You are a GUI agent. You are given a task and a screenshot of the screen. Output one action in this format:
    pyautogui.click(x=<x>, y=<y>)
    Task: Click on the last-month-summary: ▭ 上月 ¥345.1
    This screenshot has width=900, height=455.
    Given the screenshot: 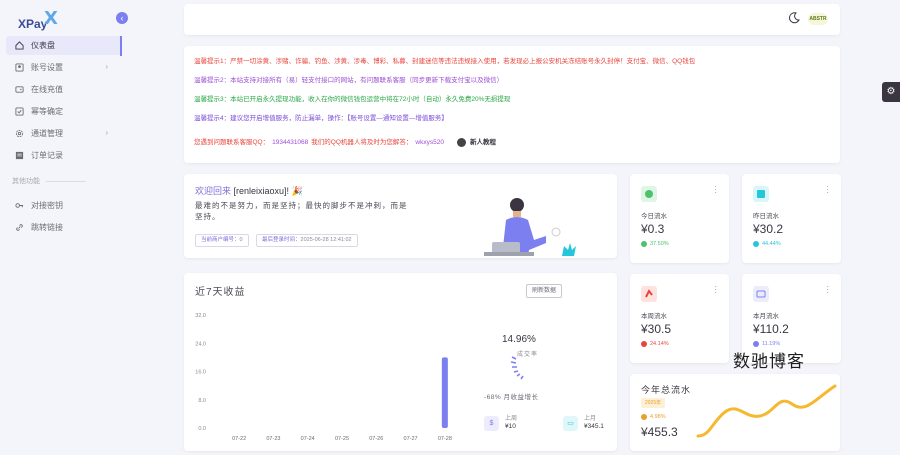 What is the action you would take?
    pyautogui.click(x=583, y=423)
    